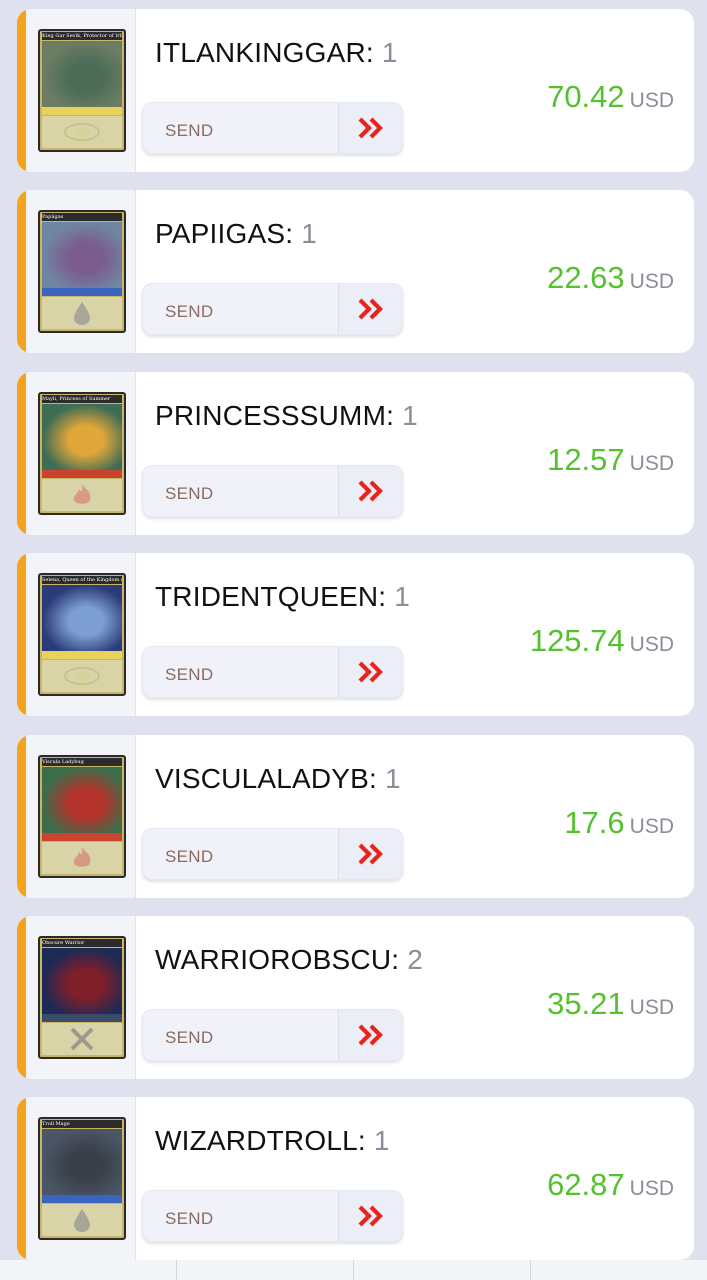 This screenshot has width=707, height=1280. What do you see at coordinates (82, 1039) in the screenshot?
I see `death-icon` at bounding box center [82, 1039].